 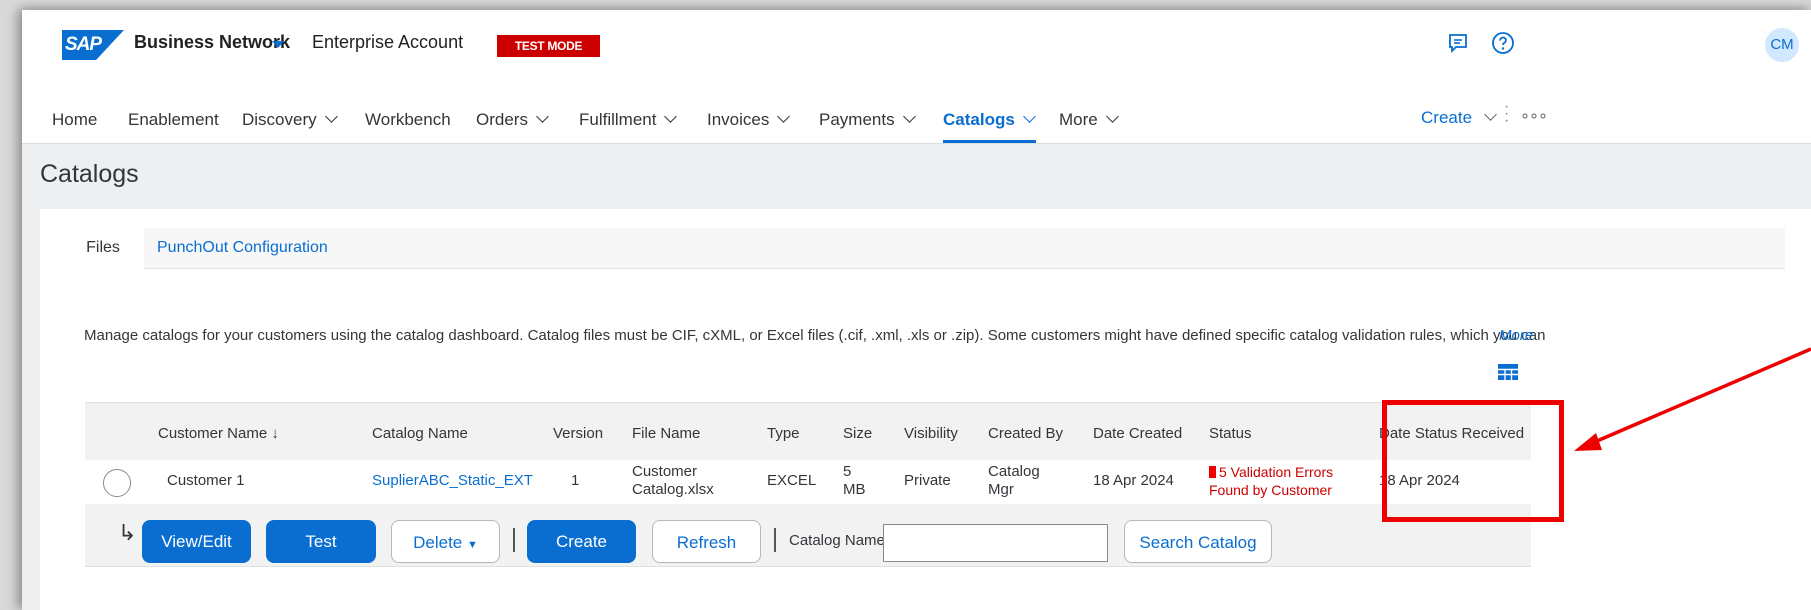 I want to click on product-name: Business Network, so click(x=212, y=42).